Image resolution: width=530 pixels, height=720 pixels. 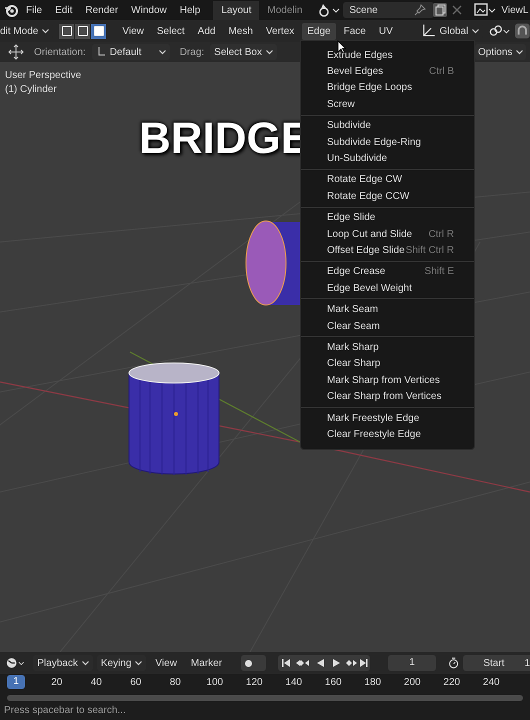 I want to click on magnet-icon, so click(x=522, y=31).